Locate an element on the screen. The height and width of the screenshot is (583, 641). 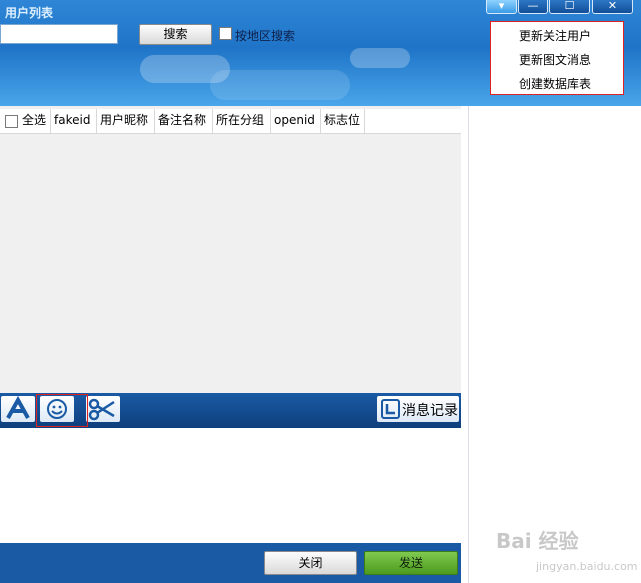
column-header-remark: 备注名称 is located at coordinates (184, 121).